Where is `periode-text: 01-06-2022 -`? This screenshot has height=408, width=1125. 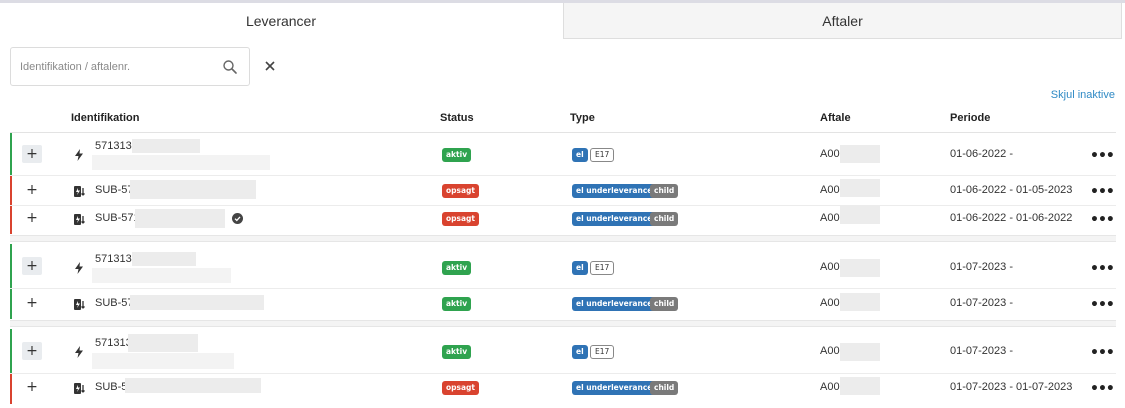
periode-text: 01-06-2022 - is located at coordinates (981, 154).